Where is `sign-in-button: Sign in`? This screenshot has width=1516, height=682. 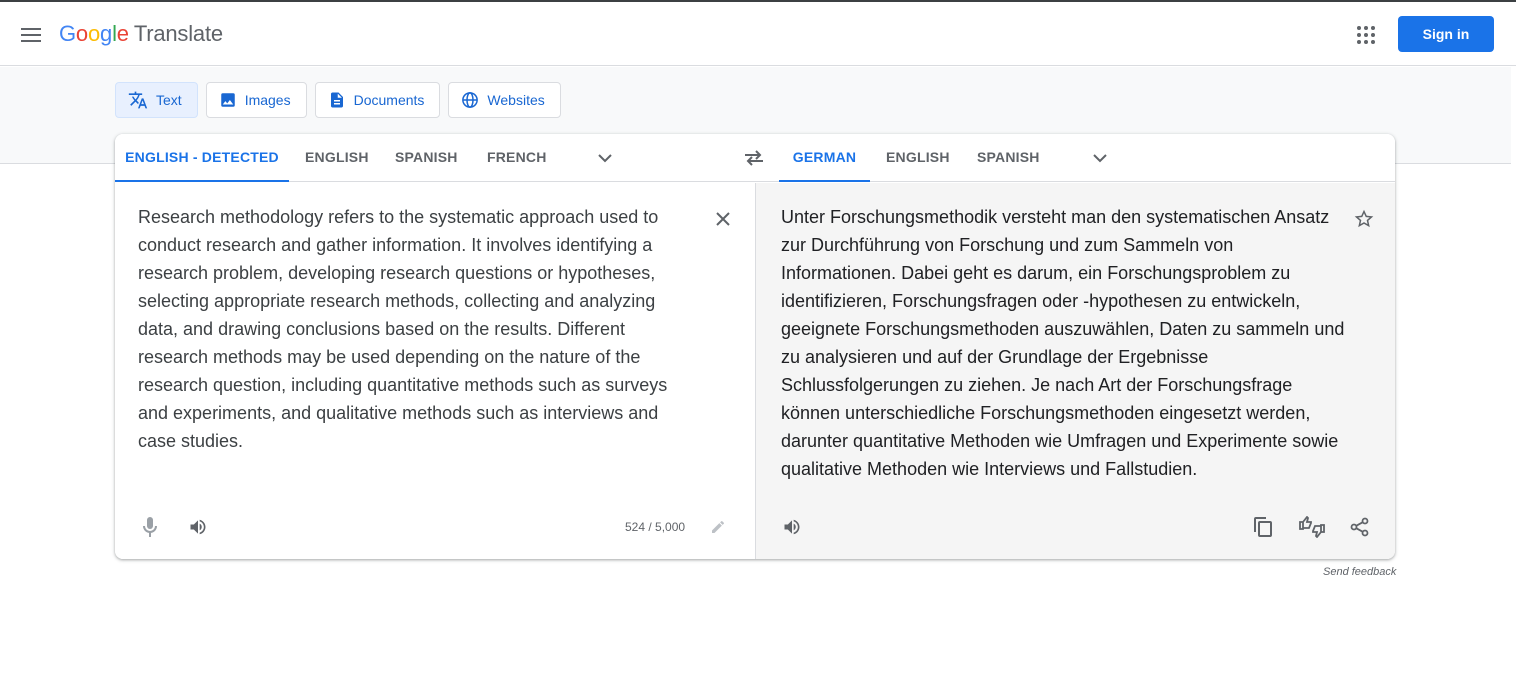 sign-in-button: Sign in is located at coordinates (1446, 34).